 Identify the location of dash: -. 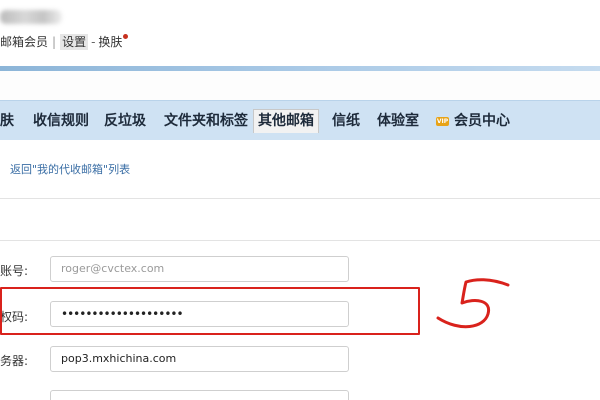
(93, 42).